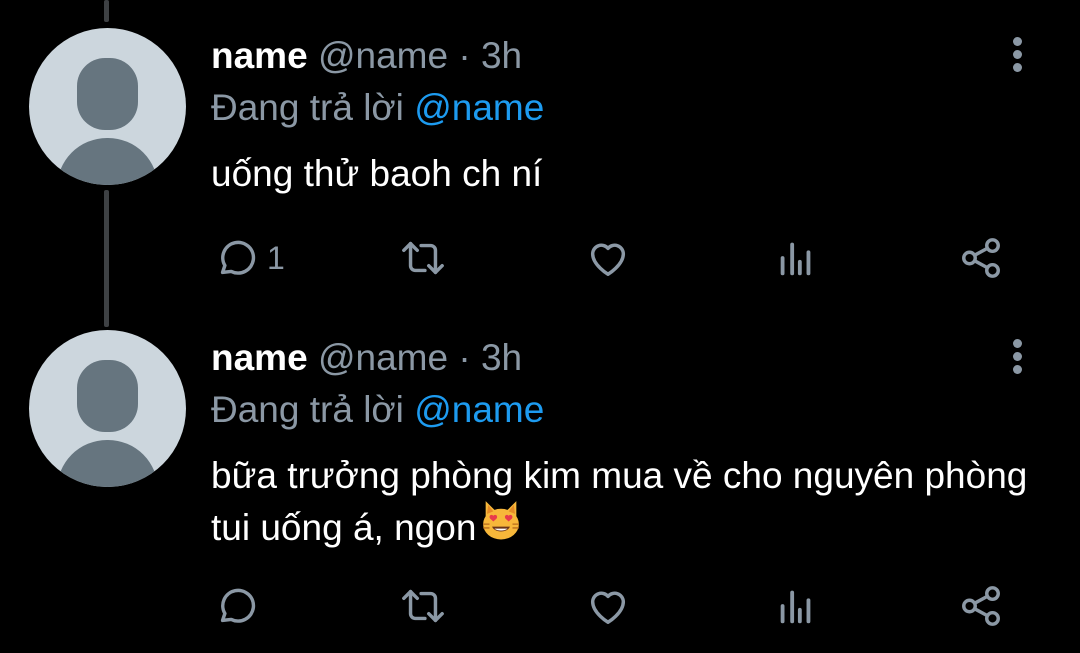 The height and width of the screenshot is (653, 1080). What do you see at coordinates (276, 257) in the screenshot?
I see `reply-count: 1` at bounding box center [276, 257].